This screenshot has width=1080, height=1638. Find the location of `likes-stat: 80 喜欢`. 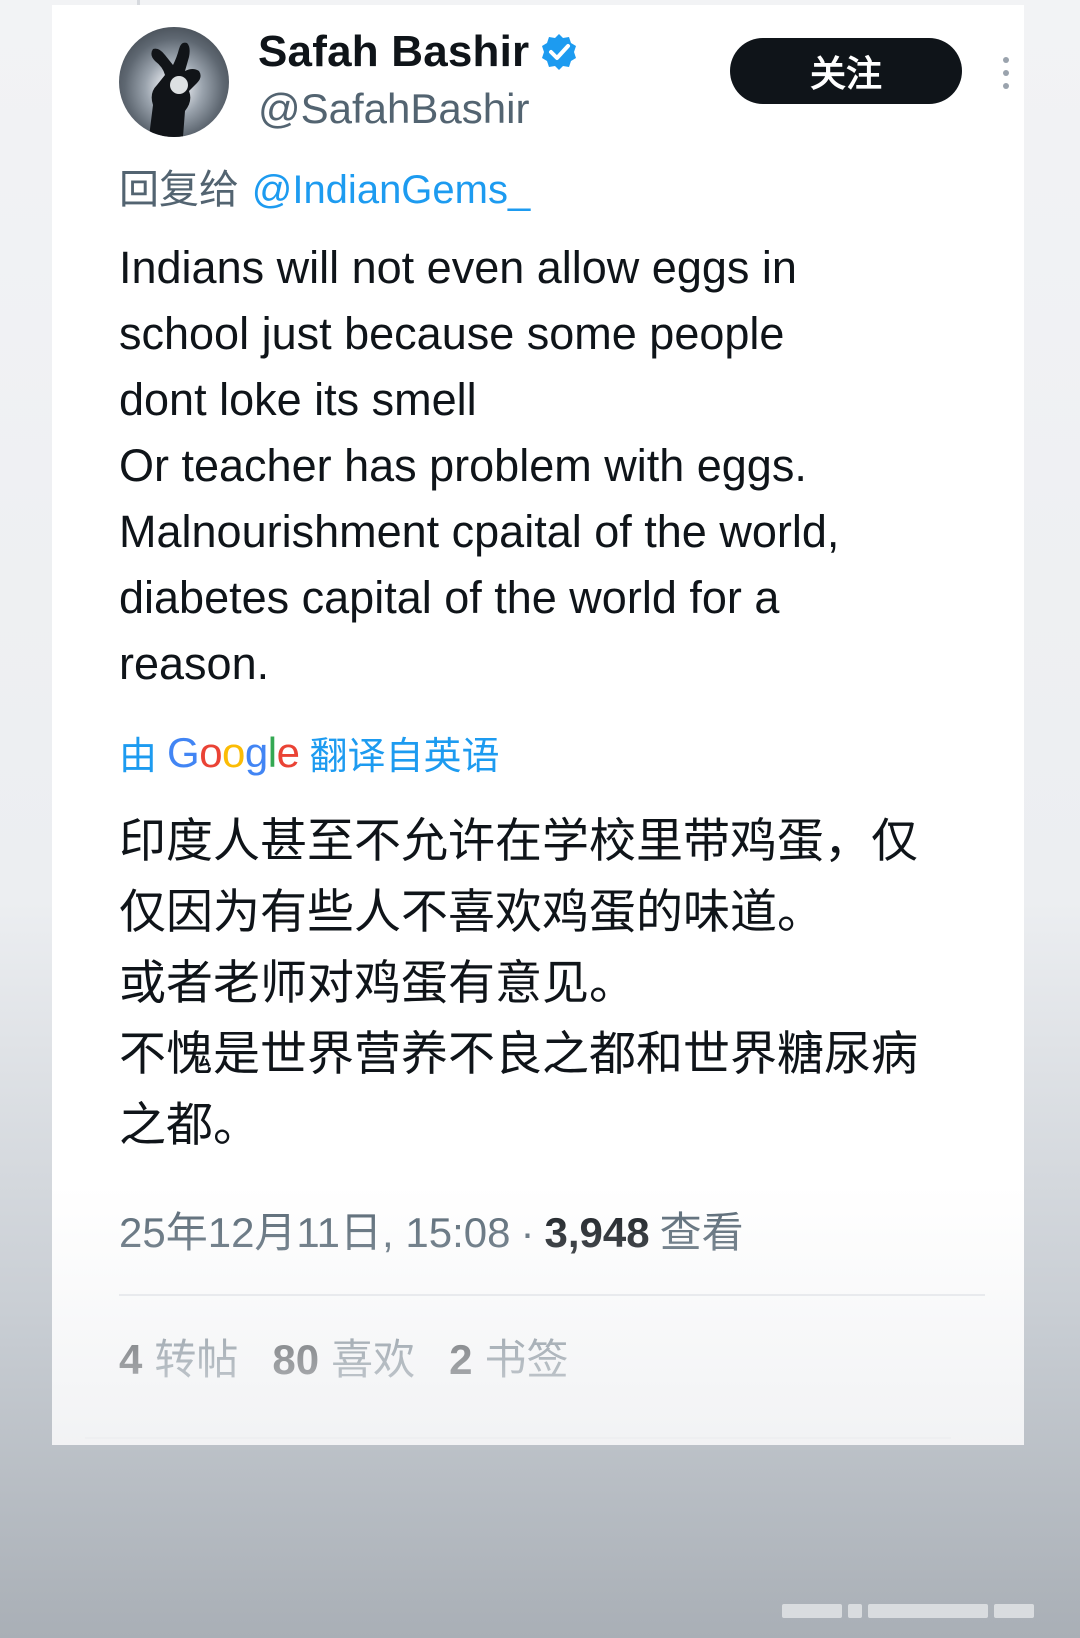

likes-stat: 80 喜欢 is located at coordinates (343, 1356).